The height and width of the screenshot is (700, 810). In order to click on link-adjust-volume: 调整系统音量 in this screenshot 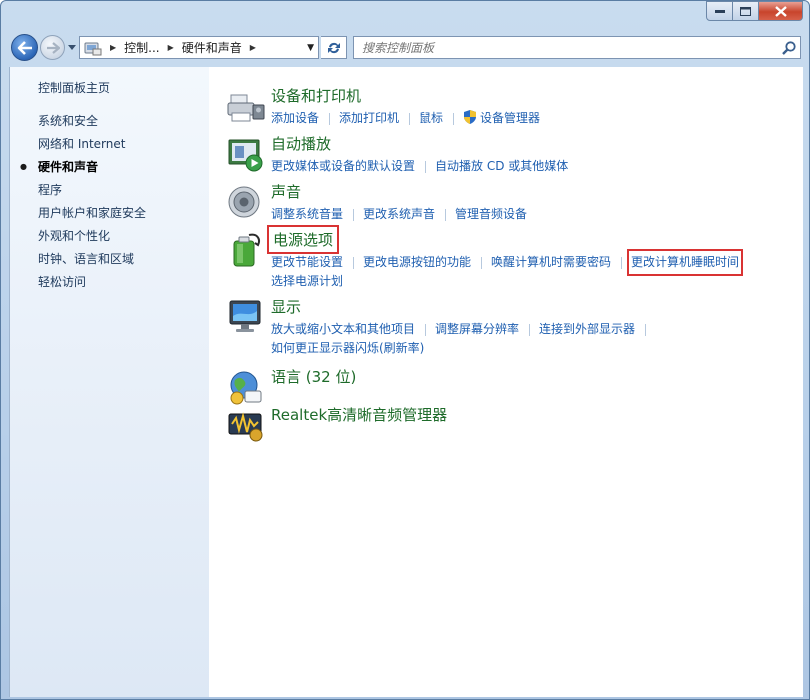, I will do `click(307, 214)`.